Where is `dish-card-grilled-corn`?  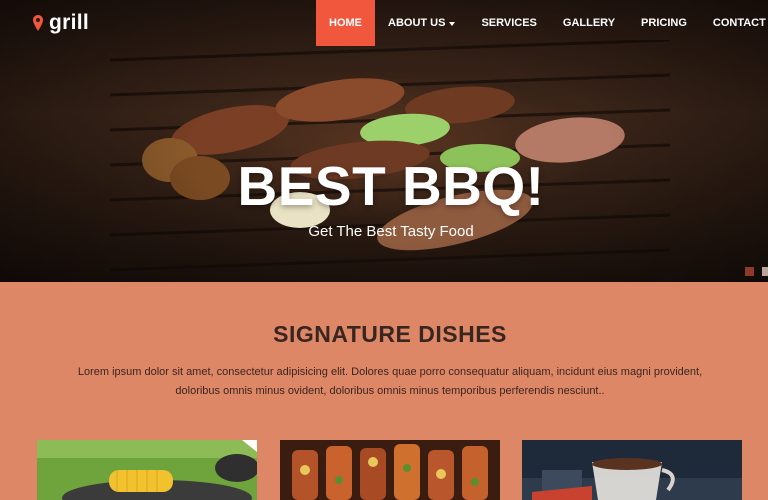 dish-card-grilled-corn is located at coordinates (147, 470).